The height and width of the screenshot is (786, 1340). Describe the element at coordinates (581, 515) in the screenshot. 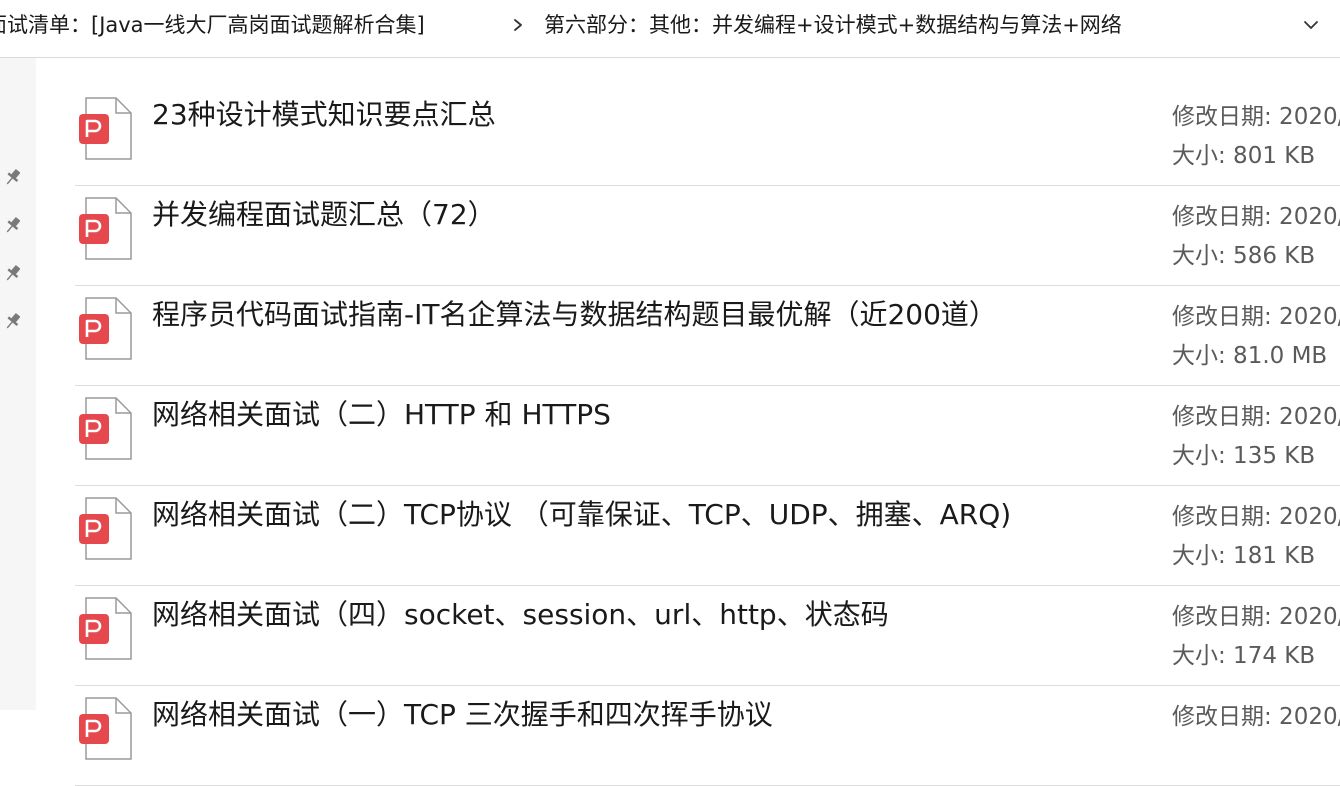

I see `file-name: 网络相关面试（二）TCP协议 （可靠保证、TCP、UDP、拥塞、ARQ)` at that location.